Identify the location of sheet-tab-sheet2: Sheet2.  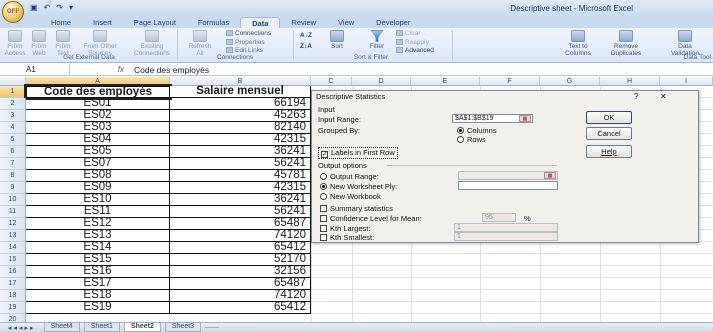
(142, 327).